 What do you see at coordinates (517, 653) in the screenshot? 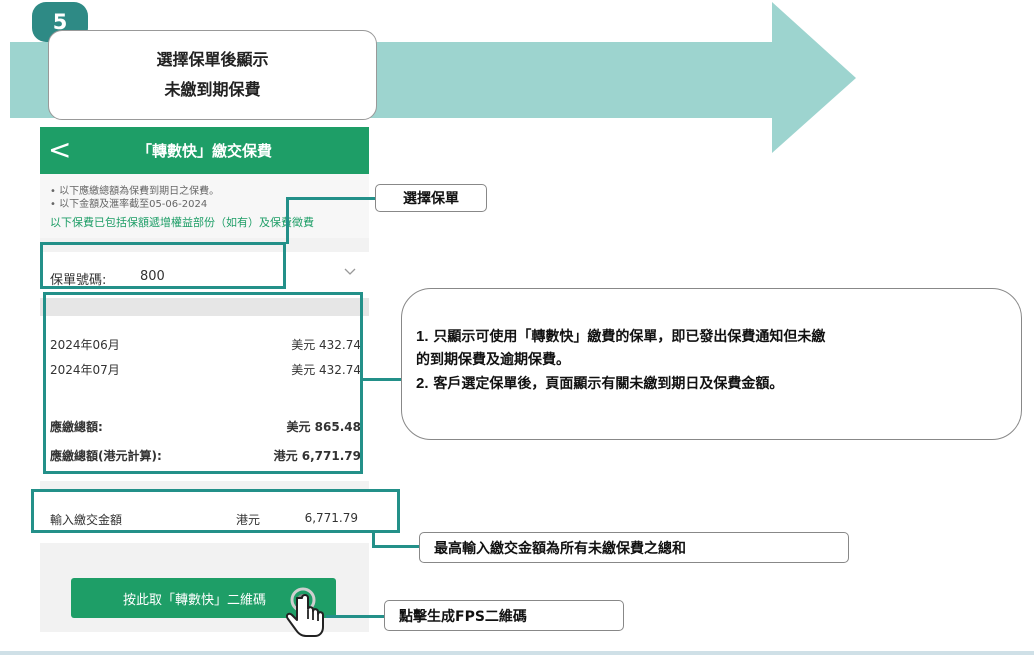
I see `bottom-rule` at bounding box center [517, 653].